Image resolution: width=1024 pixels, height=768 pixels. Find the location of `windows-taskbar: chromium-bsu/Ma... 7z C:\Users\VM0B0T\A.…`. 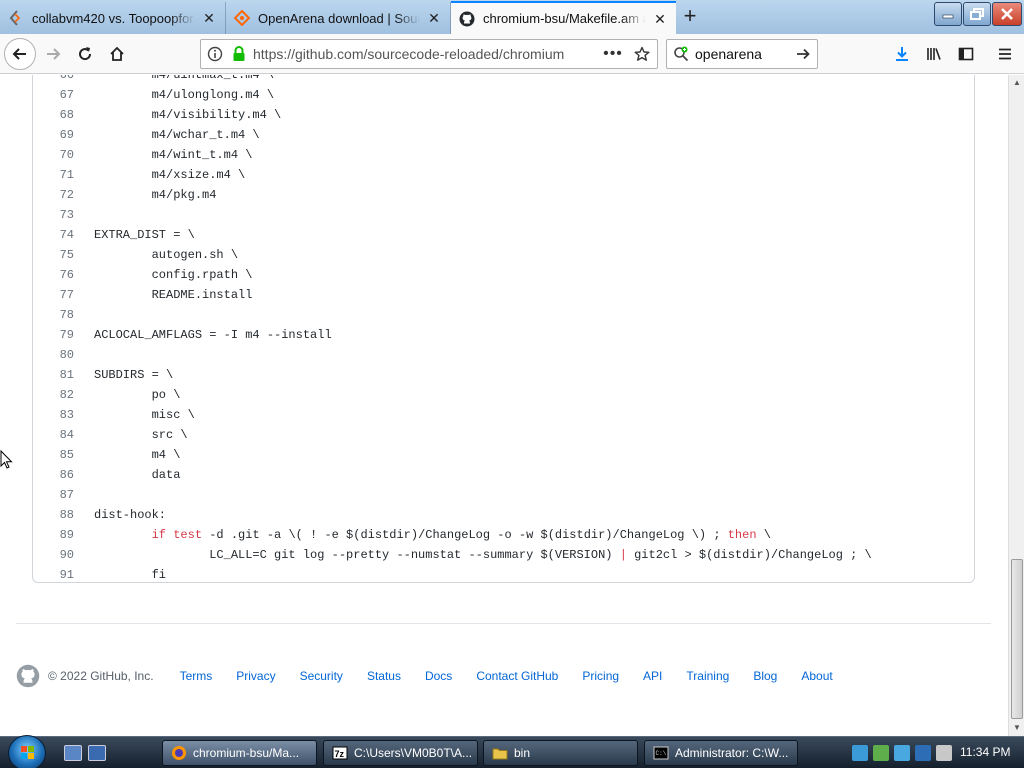

windows-taskbar: chromium-bsu/Ma... 7z C:\Users\VM0B0T\A.… is located at coordinates (512, 751).